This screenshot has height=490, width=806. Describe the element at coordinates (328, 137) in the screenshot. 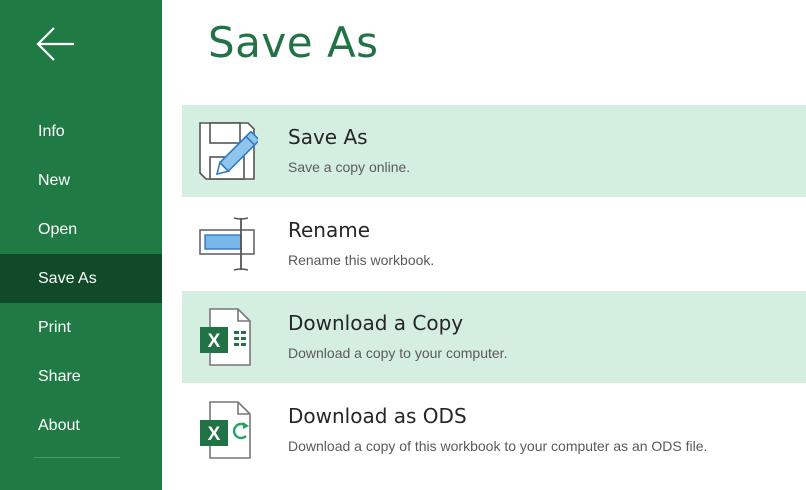

I see `option-title: Save As` at that location.